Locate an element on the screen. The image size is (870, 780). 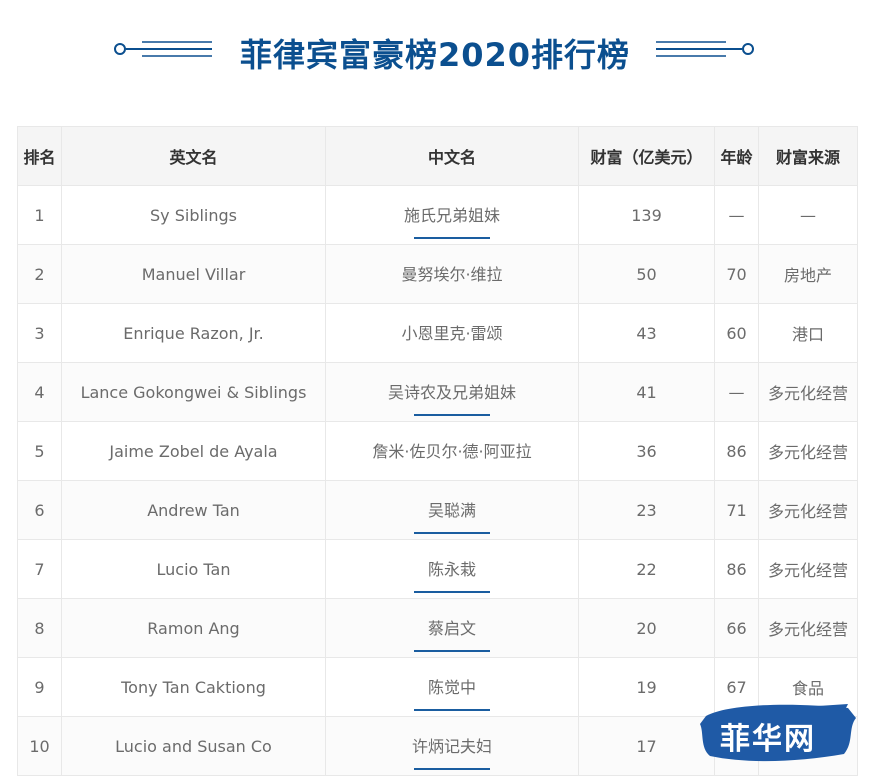
cell-age: 66 is located at coordinates (736, 628).